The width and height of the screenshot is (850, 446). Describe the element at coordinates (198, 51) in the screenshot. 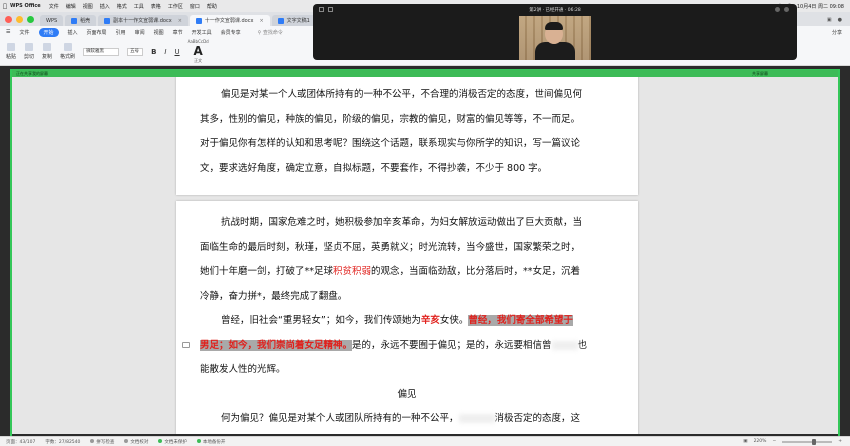

I see `style-normal: AaBbCcDd A 正文` at that location.